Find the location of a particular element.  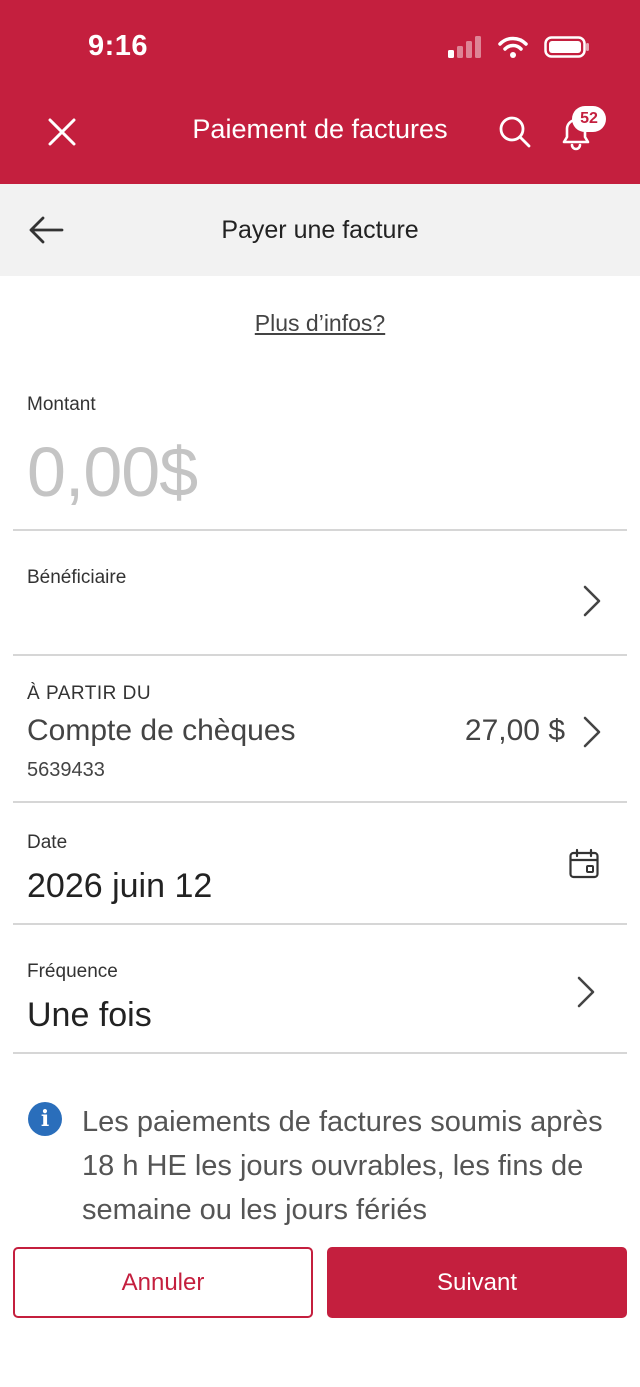

payee-label: Bénéficiaire is located at coordinates (77, 577).